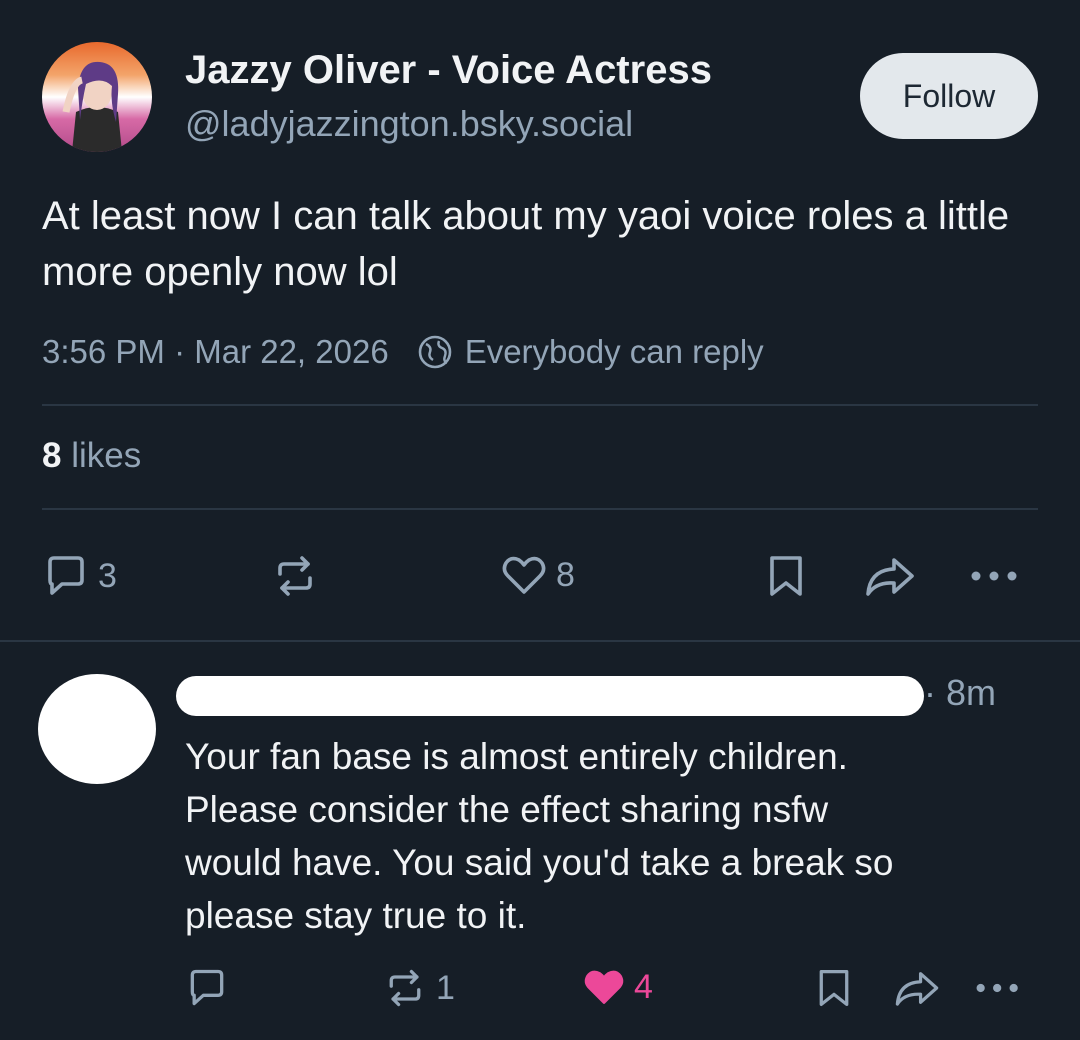  I want to click on bookmark-button, so click(786, 576).